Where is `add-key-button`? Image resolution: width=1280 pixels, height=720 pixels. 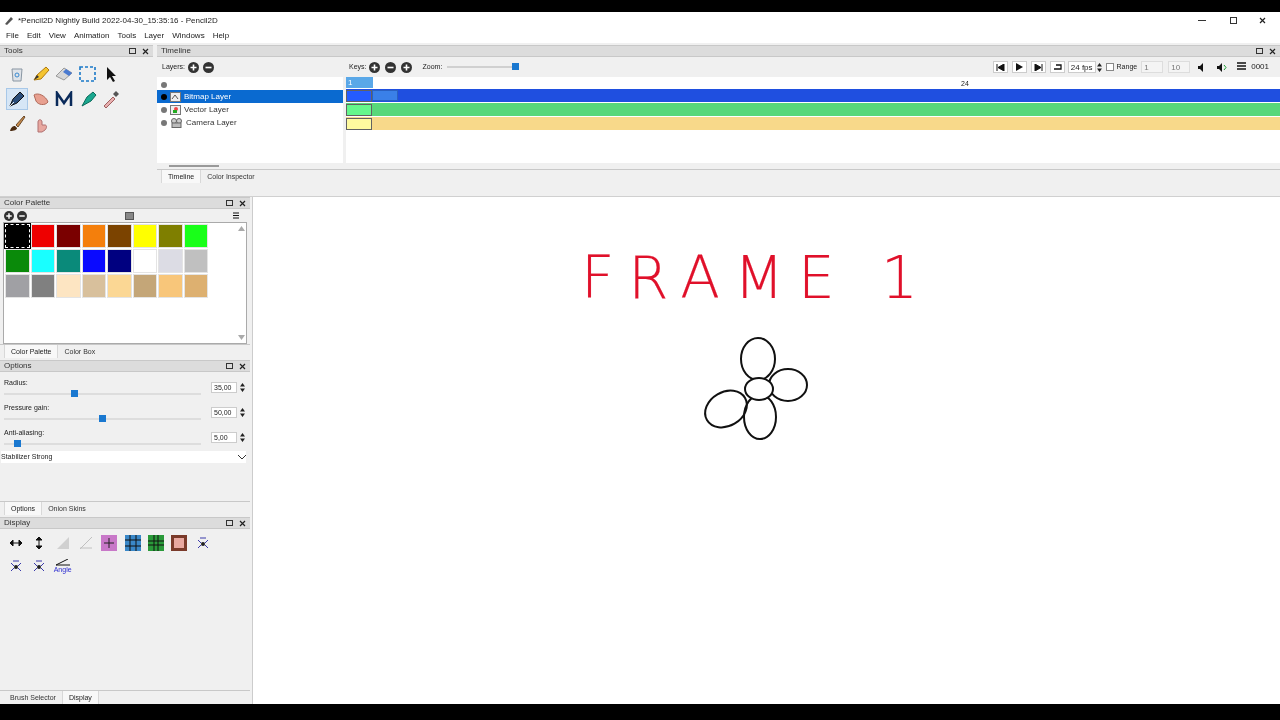
add-key-button is located at coordinates (375, 67).